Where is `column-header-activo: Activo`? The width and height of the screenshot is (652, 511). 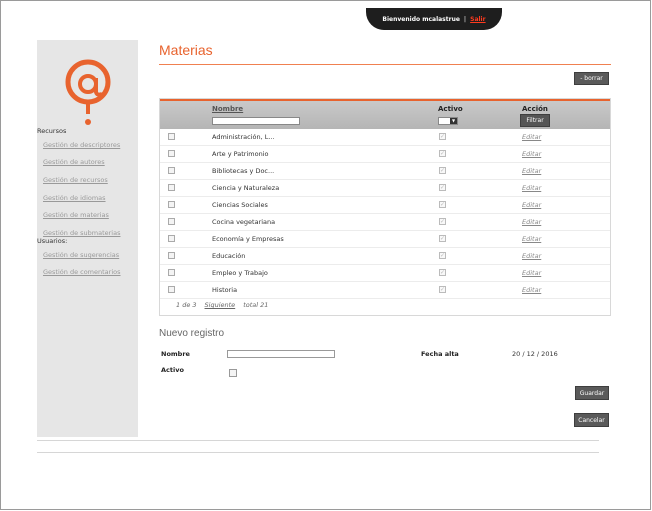 column-header-activo: Activo is located at coordinates (450, 109).